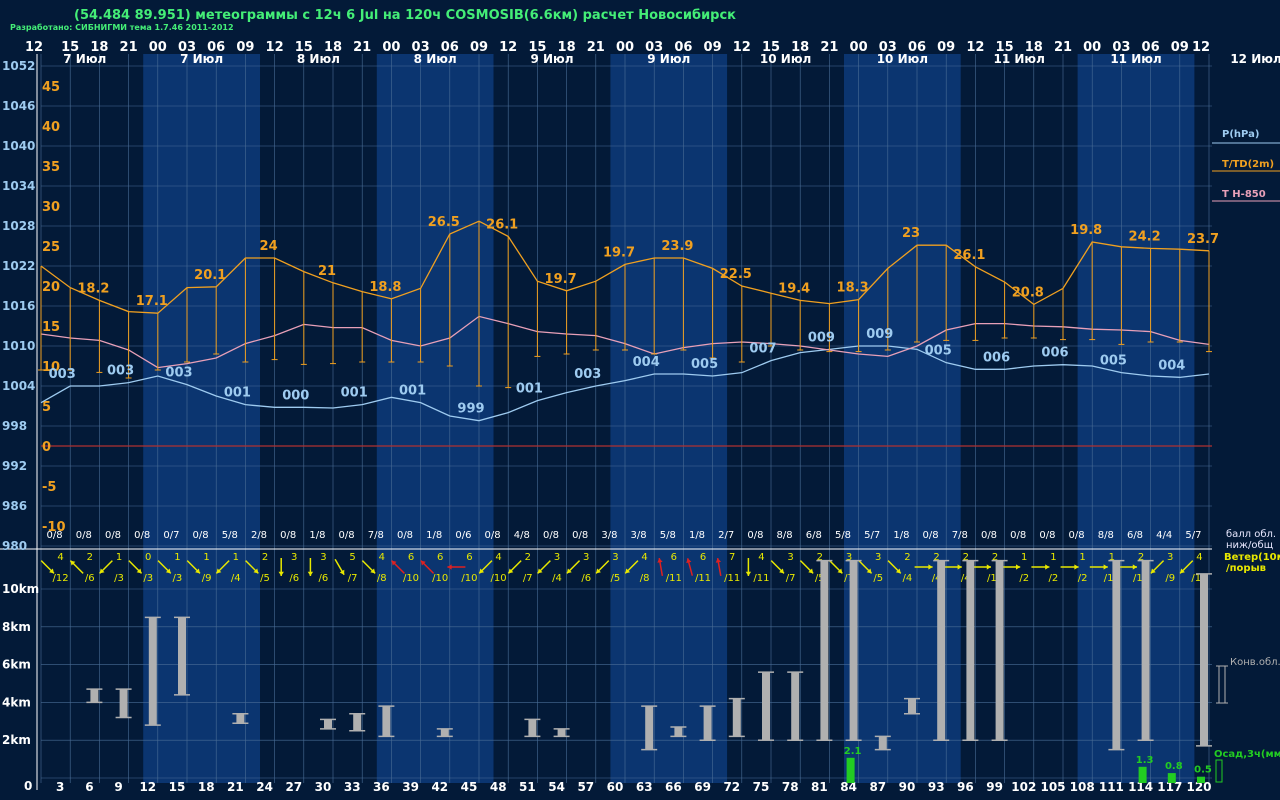  Describe the element at coordinates (177, 787) in the screenshot. I see `forecast-hour-label: 15` at that location.